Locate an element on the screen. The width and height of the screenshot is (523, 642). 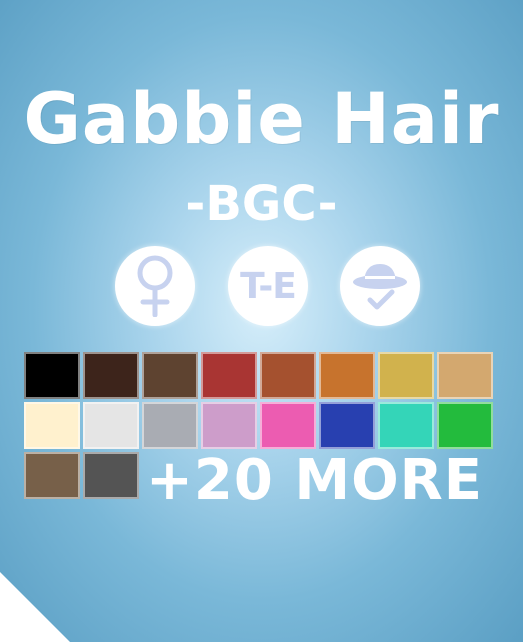
badge-hat-check is located at coordinates (380, 286).